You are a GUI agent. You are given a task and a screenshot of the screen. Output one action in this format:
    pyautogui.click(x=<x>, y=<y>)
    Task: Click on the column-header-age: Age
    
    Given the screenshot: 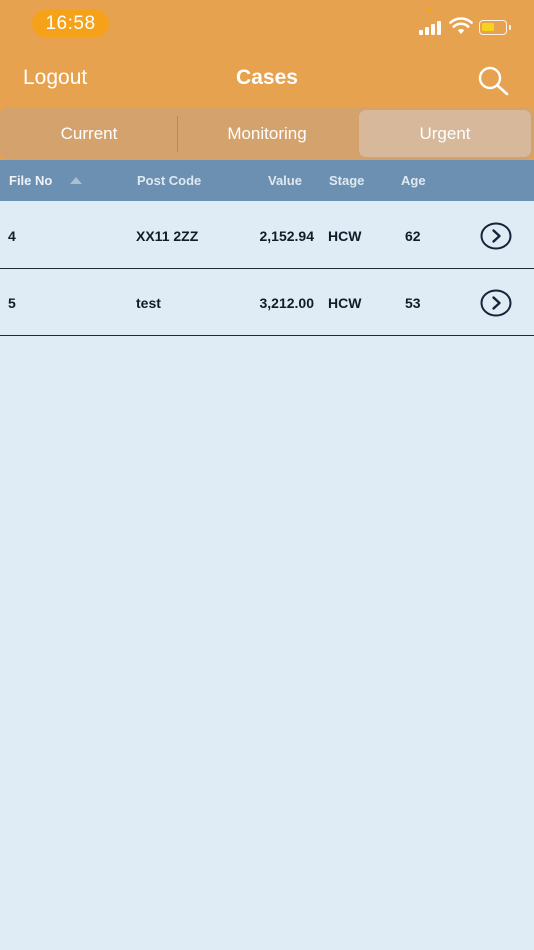 What is the action you would take?
    pyautogui.click(x=413, y=180)
    